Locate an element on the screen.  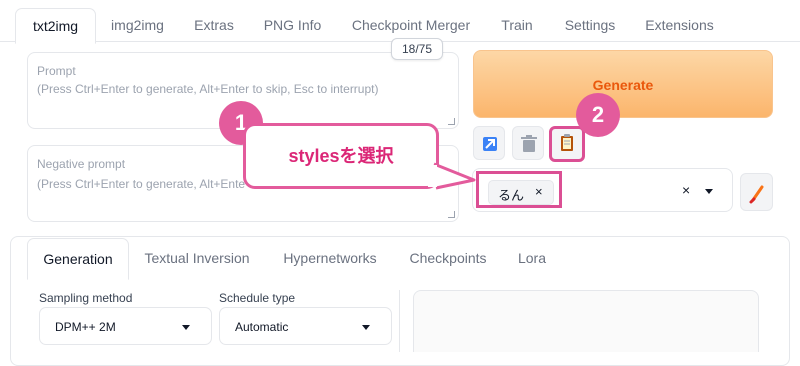
sampling-method-value: DPM++ 2M is located at coordinates (85, 327).